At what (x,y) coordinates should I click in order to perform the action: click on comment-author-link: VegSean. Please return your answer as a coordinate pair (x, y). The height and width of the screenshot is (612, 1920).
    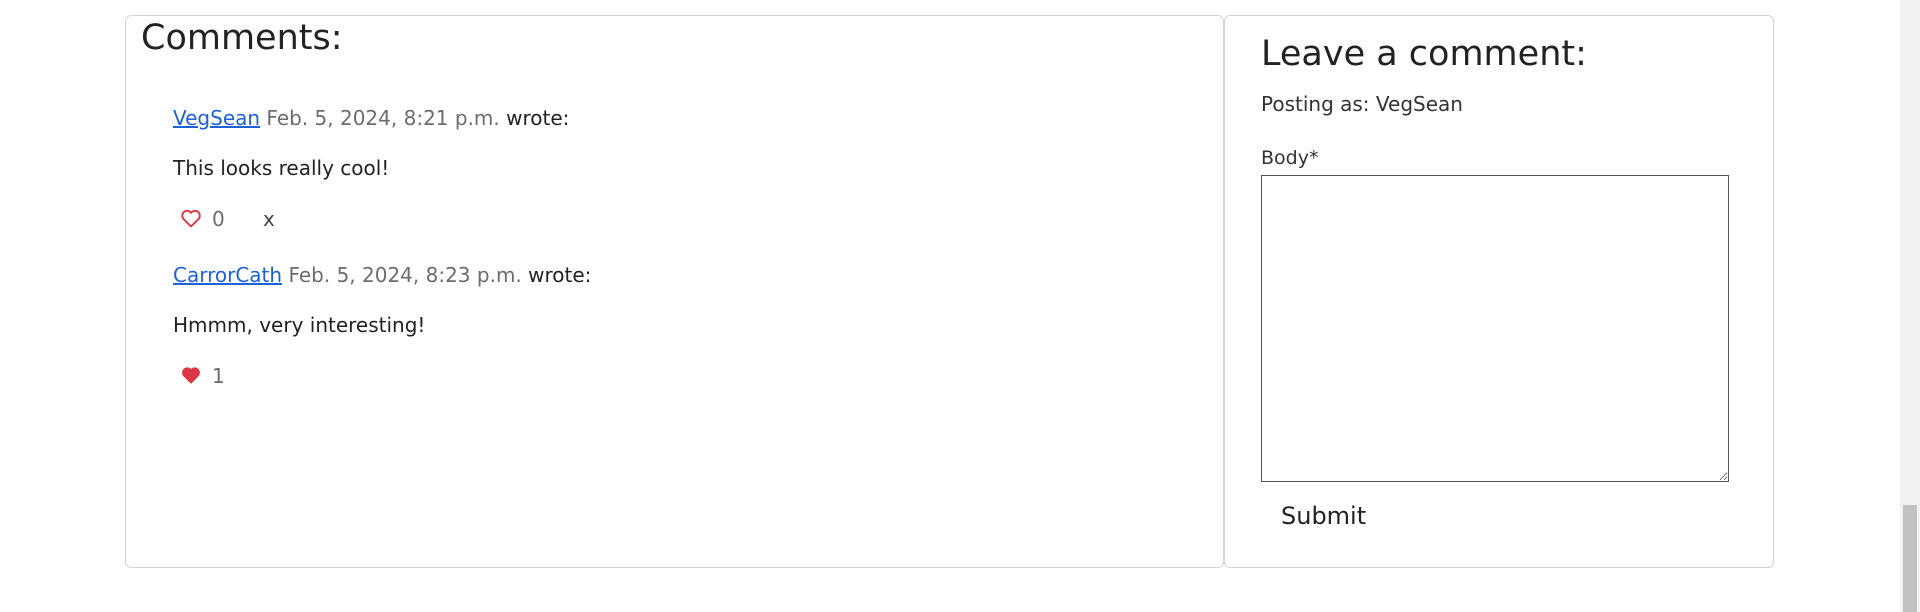
    Looking at the image, I should click on (216, 118).